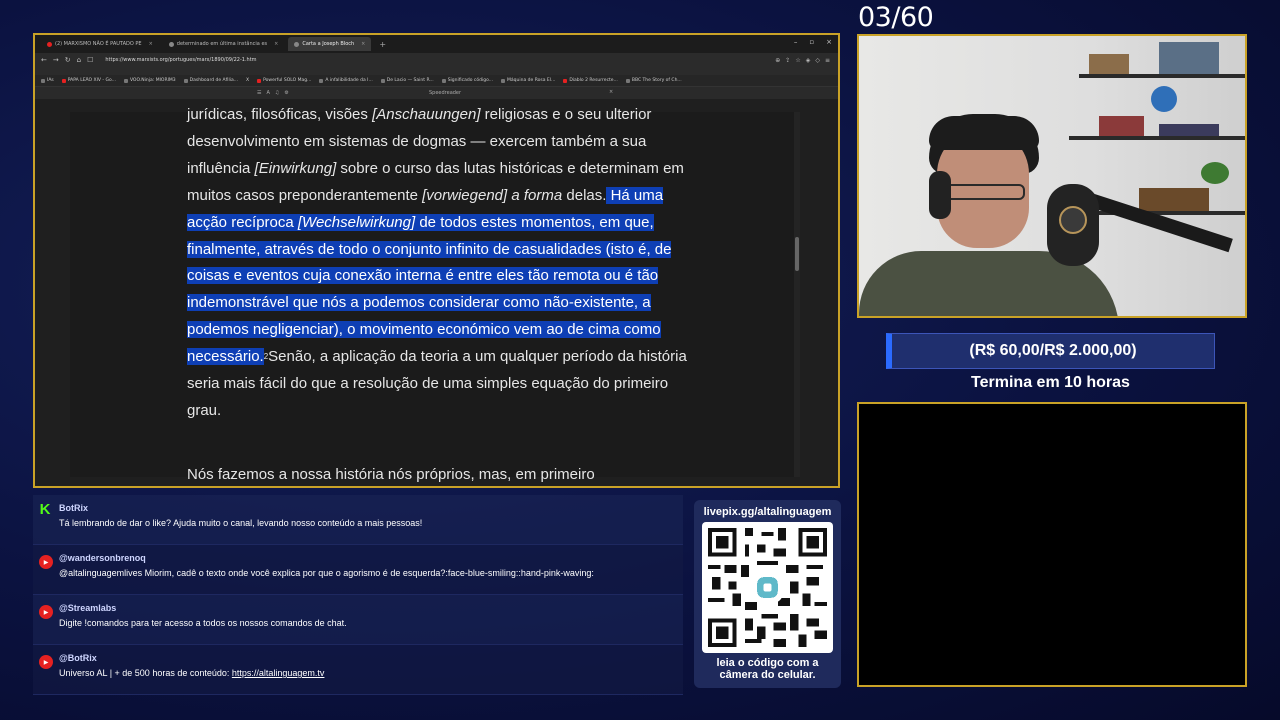 The height and width of the screenshot is (720, 1280). Describe the element at coordinates (1050, 351) in the screenshot. I see `donation-goal-bar: (R$ 60,00/R$ 2.000,00)` at that location.